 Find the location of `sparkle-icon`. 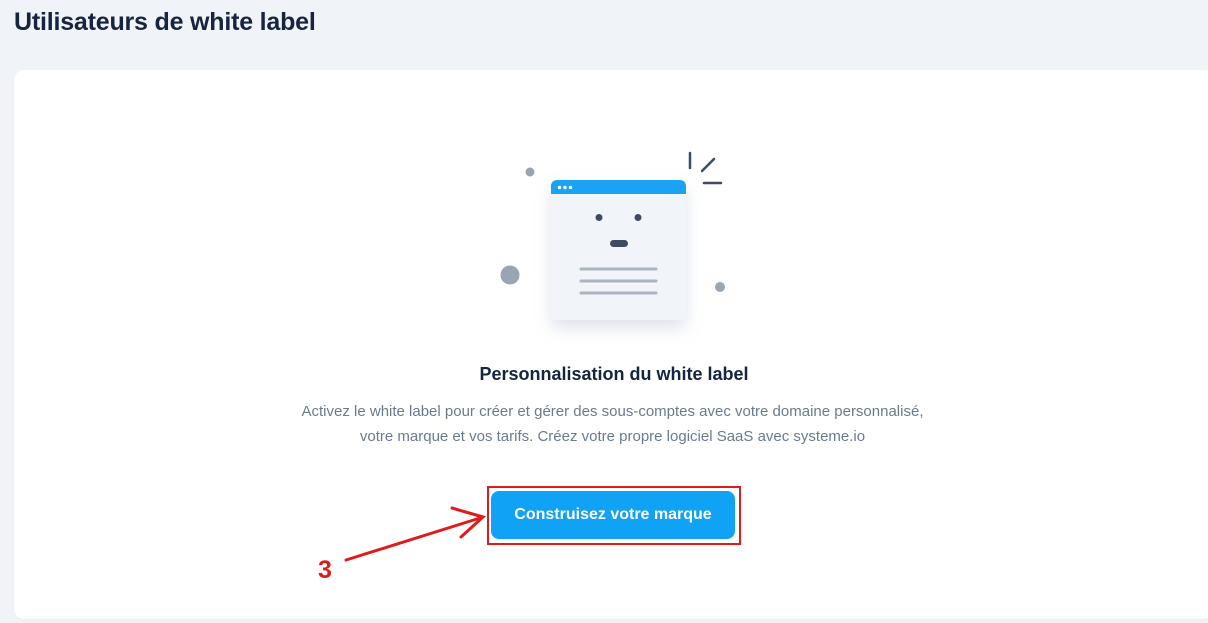

sparkle-icon is located at coordinates (705, 168).